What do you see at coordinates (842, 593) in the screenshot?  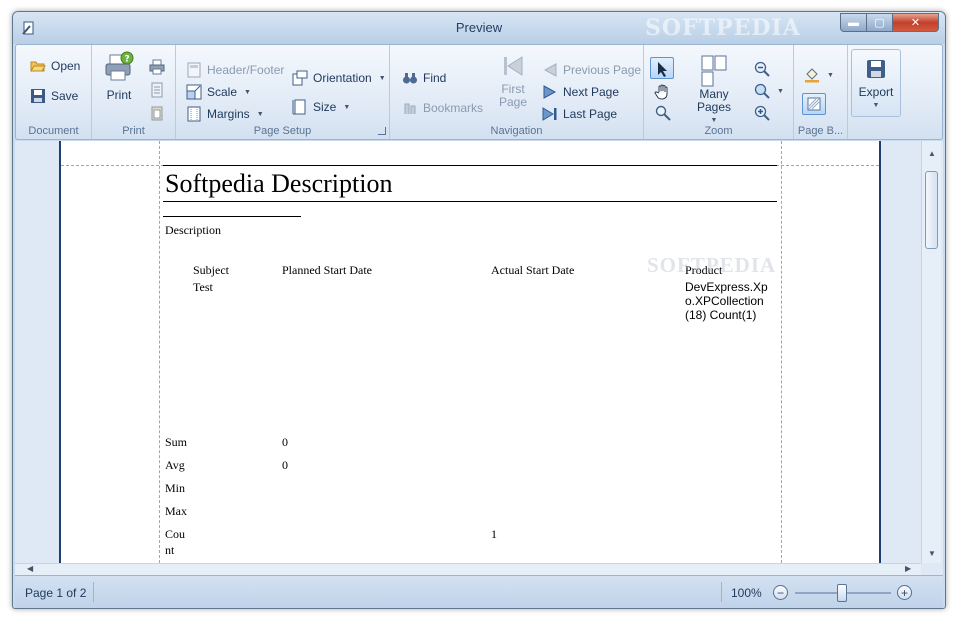 I see `zoom-slider-thumb` at bounding box center [842, 593].